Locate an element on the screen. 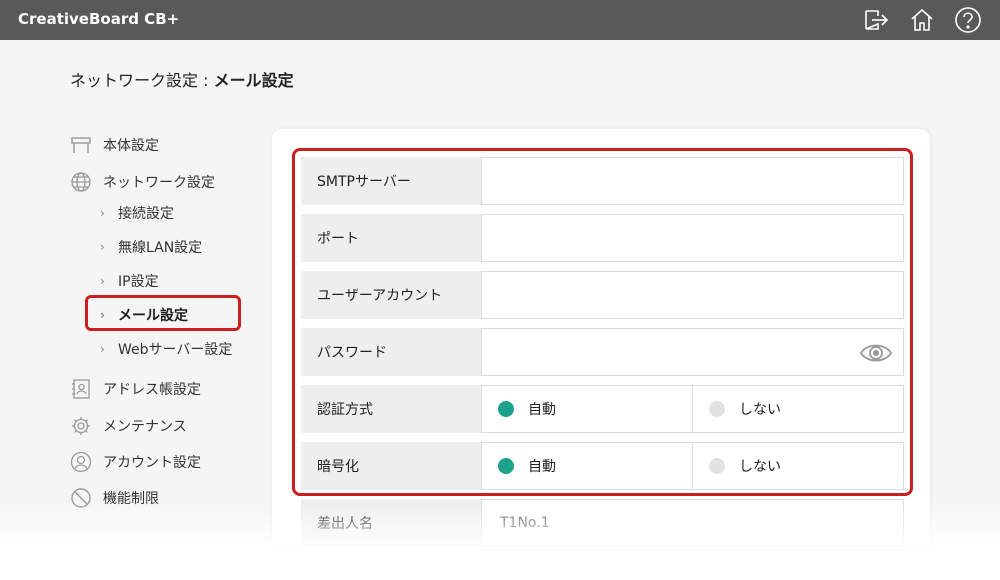 The height and width of the screenshot is (580, 1000). address-book-icon is located at coordinates (81, 389).